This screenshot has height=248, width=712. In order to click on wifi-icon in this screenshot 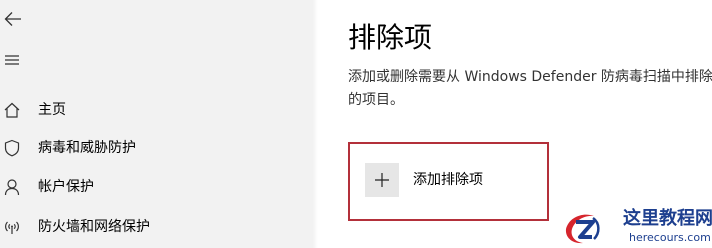, I will do `click(12, 227)`.